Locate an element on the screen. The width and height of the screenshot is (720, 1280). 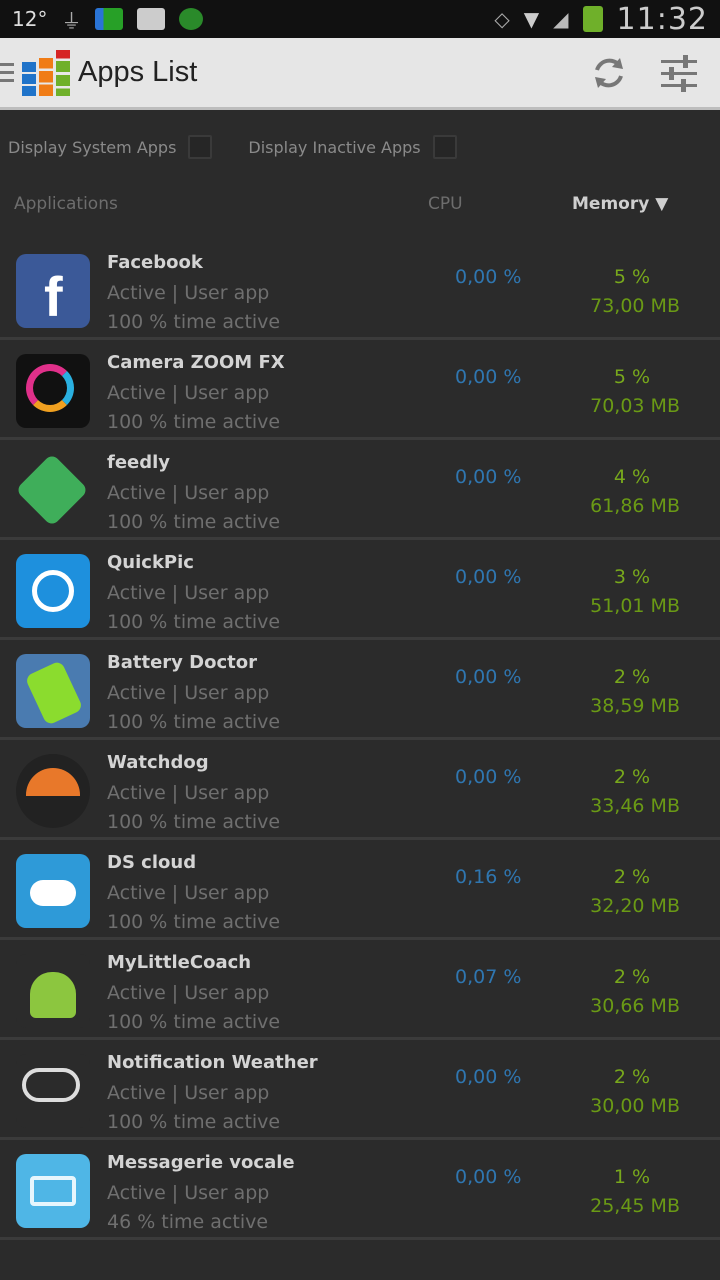
sync-app-icon is located at coordinates (191, 19).